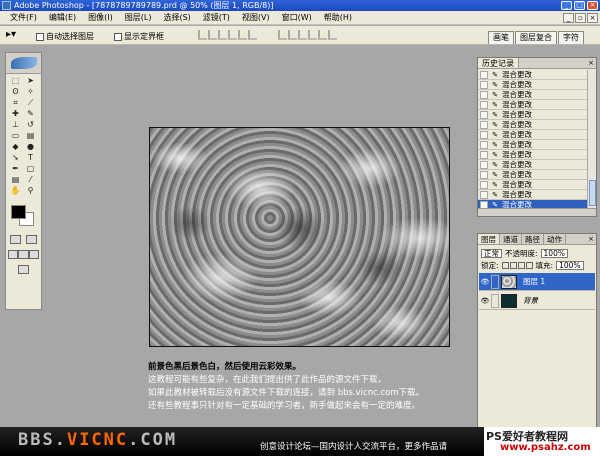 The width and height of the screenshot is (600, 456). I want to click on menu-select: 选择(S), so click(176, 18).